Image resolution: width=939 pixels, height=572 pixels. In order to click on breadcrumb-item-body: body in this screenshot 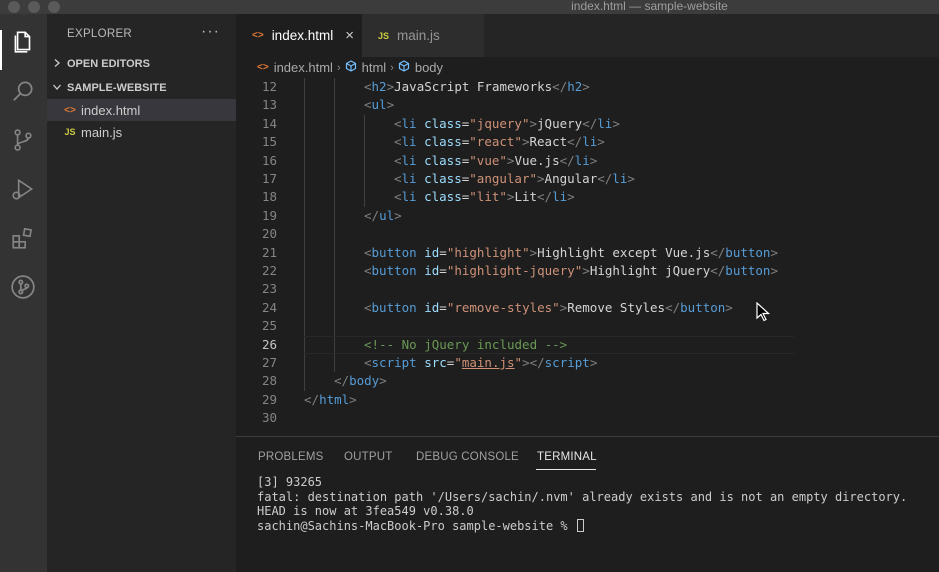, I will do `click(429, 67)`.